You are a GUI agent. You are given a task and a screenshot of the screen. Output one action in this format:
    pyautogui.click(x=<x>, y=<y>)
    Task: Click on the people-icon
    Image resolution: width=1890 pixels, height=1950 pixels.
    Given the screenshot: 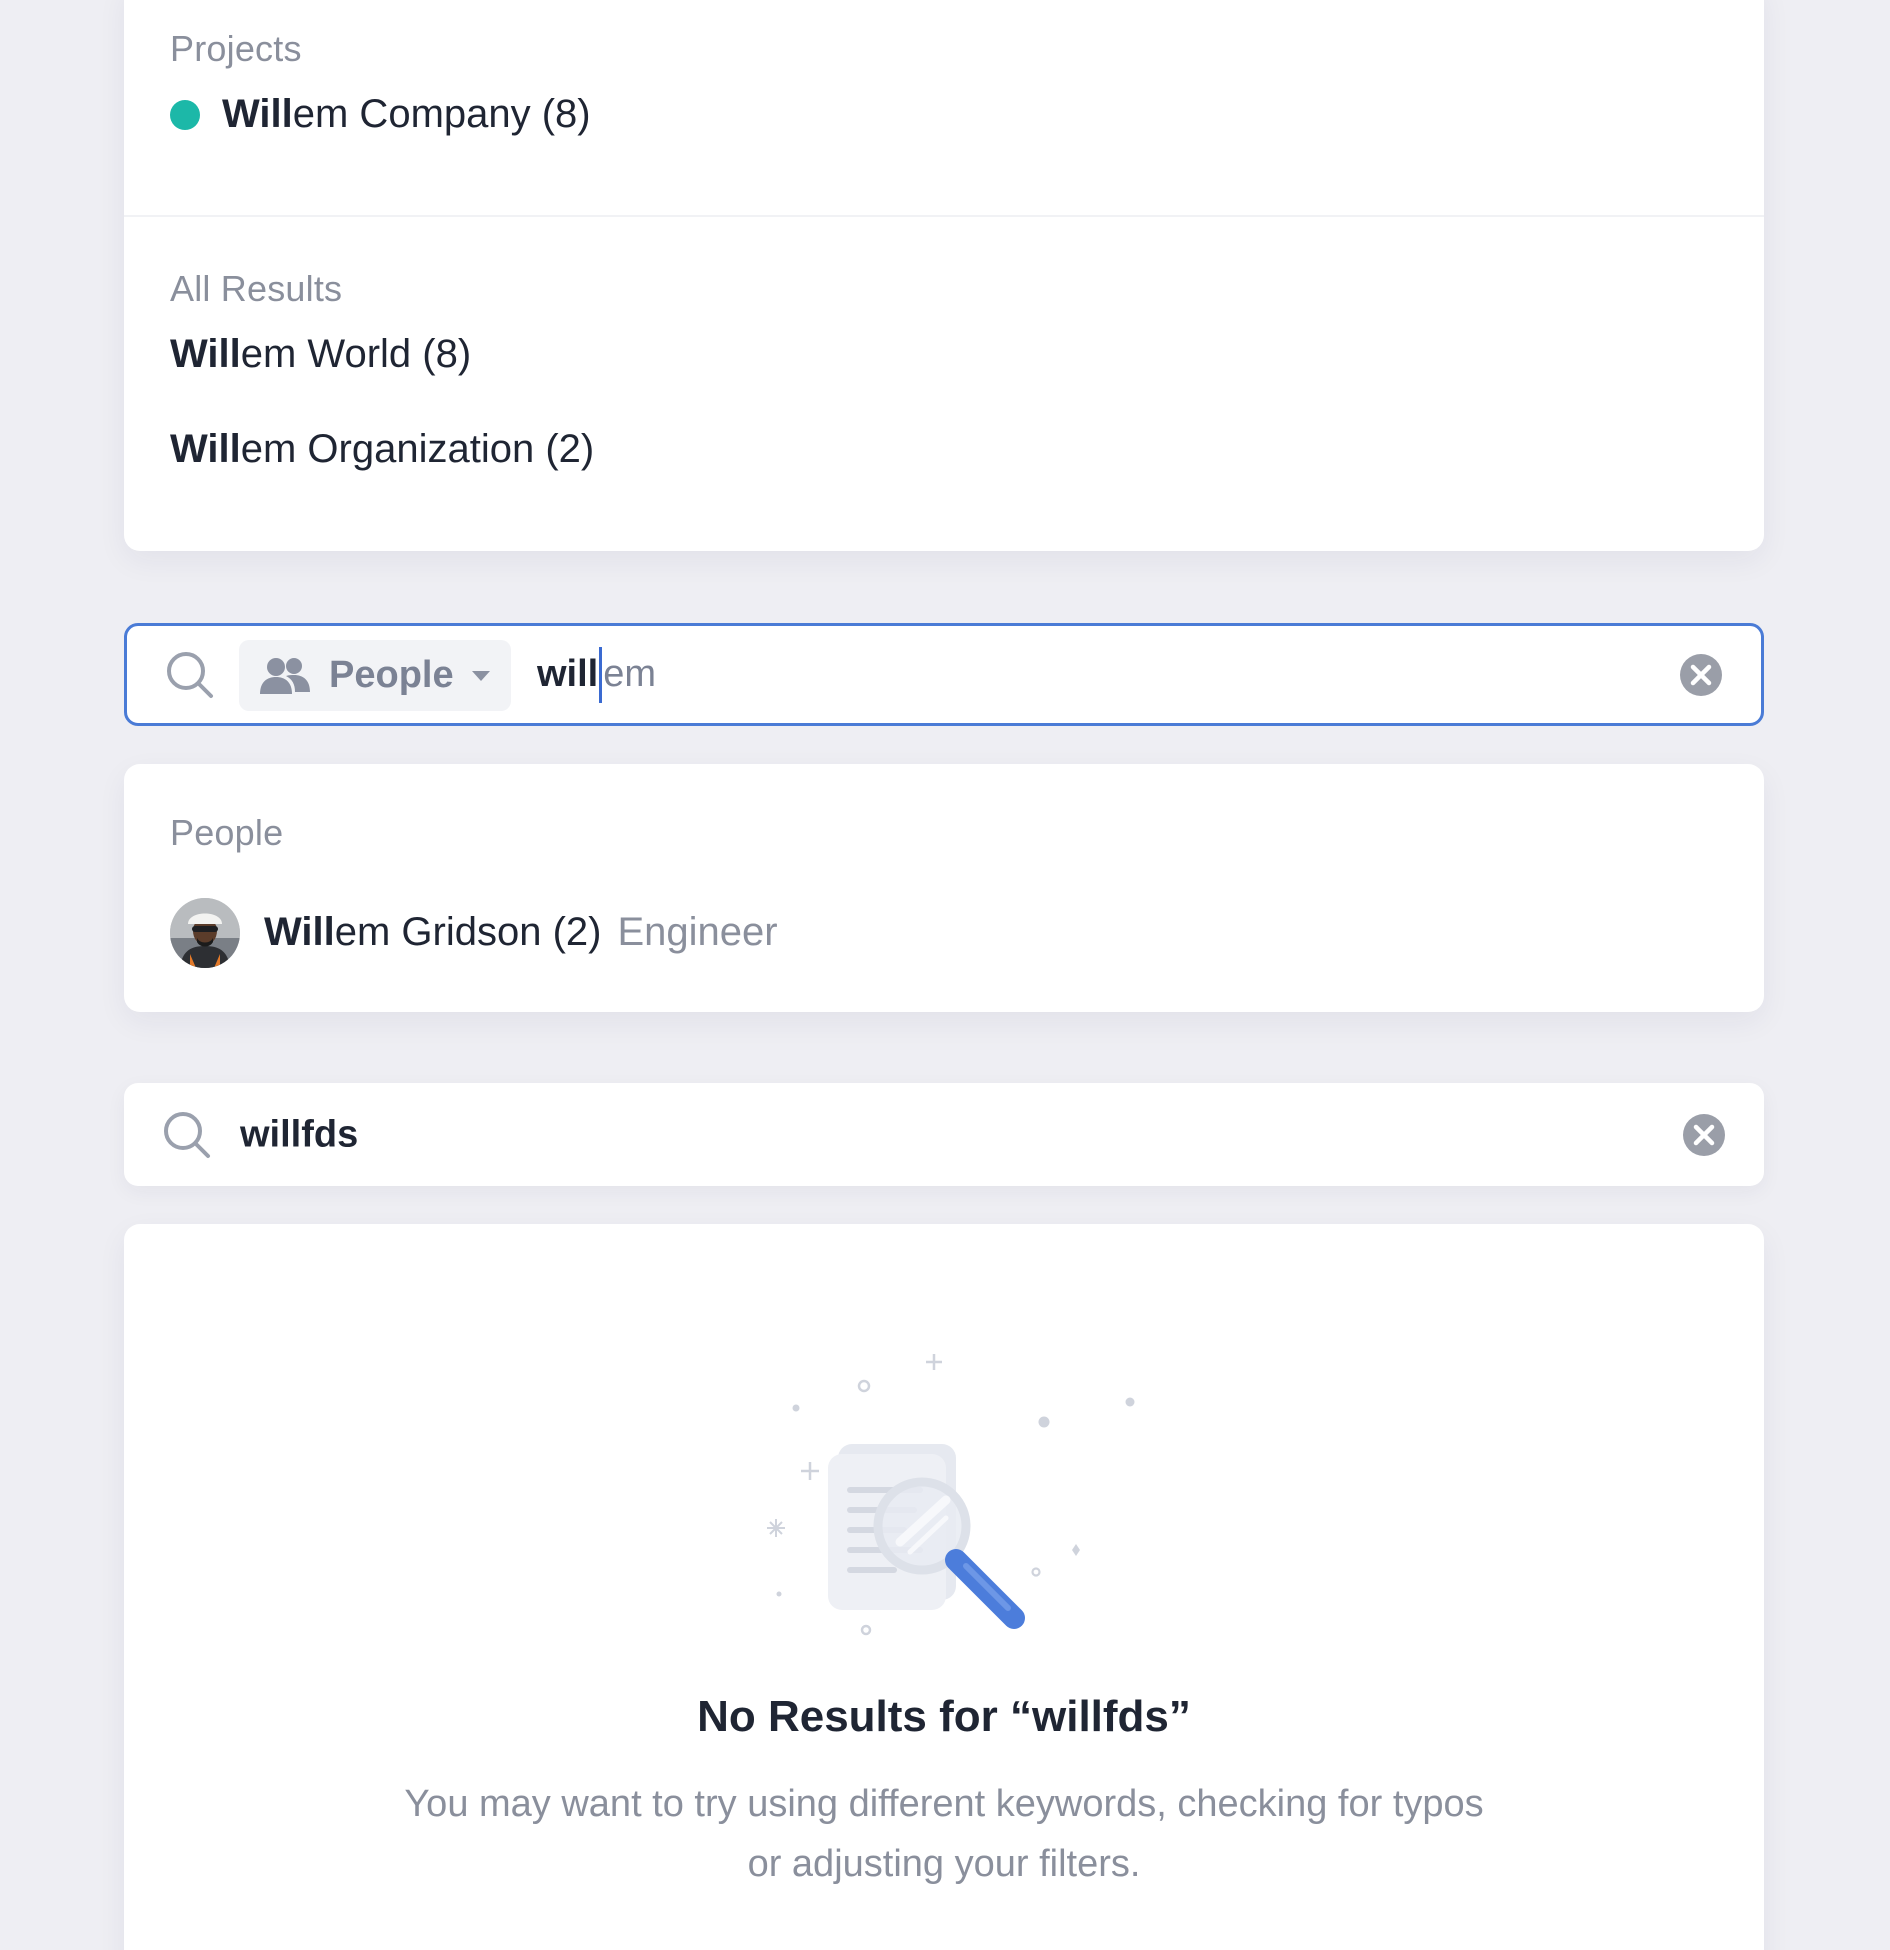 What is the action you would take?
    pyautogui.click(x=285, y=675)
    